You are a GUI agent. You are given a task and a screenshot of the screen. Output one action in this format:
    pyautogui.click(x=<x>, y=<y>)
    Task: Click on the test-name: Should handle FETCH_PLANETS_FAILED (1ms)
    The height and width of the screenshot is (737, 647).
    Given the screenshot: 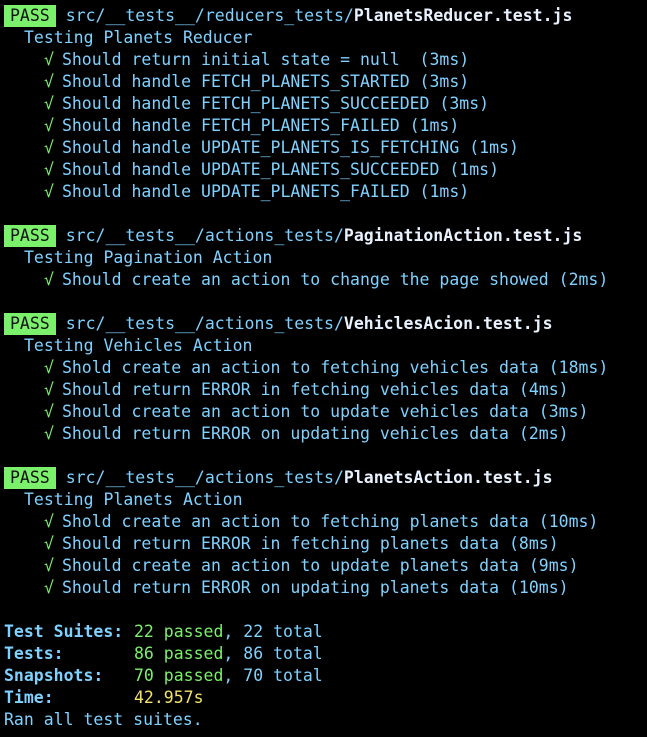 What is the action you would take?
    pyautogui.click(x=260, y=125)
    